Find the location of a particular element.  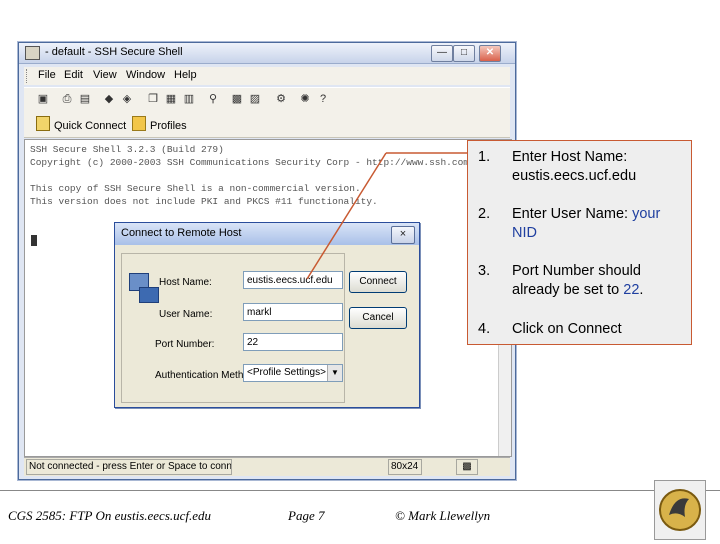

pegasus-logo-icon is located at coordinates (680, 510).